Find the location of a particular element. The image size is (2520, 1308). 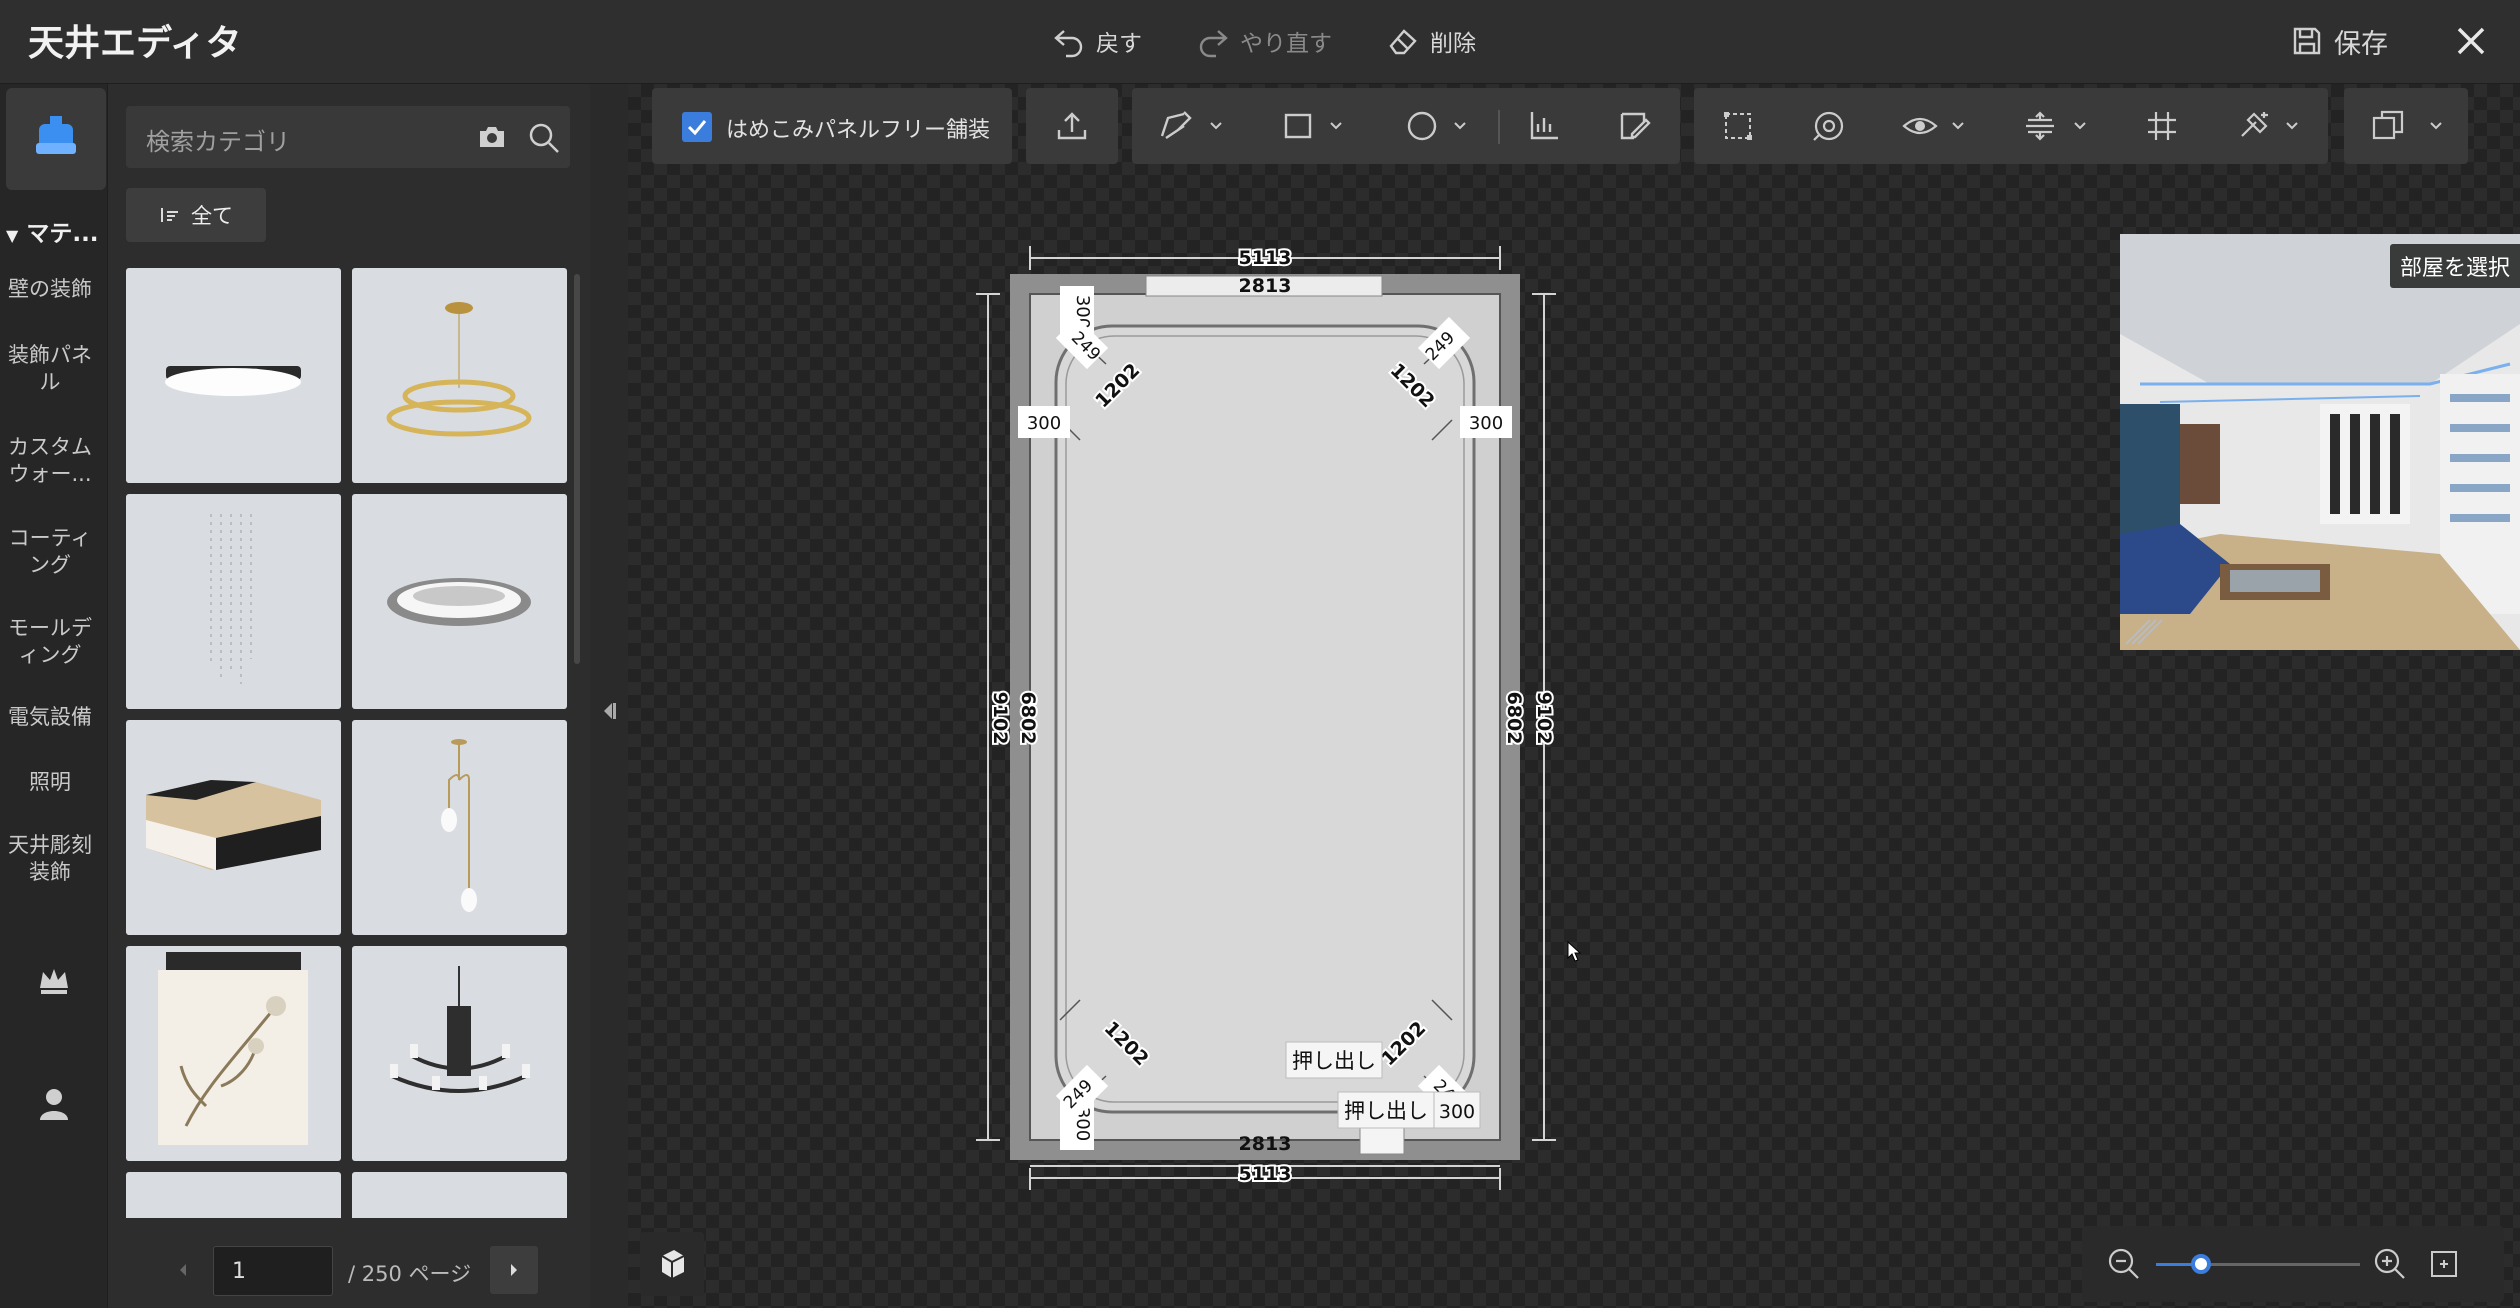

undo-label: 戻す is located at coordinates (1119, 44).